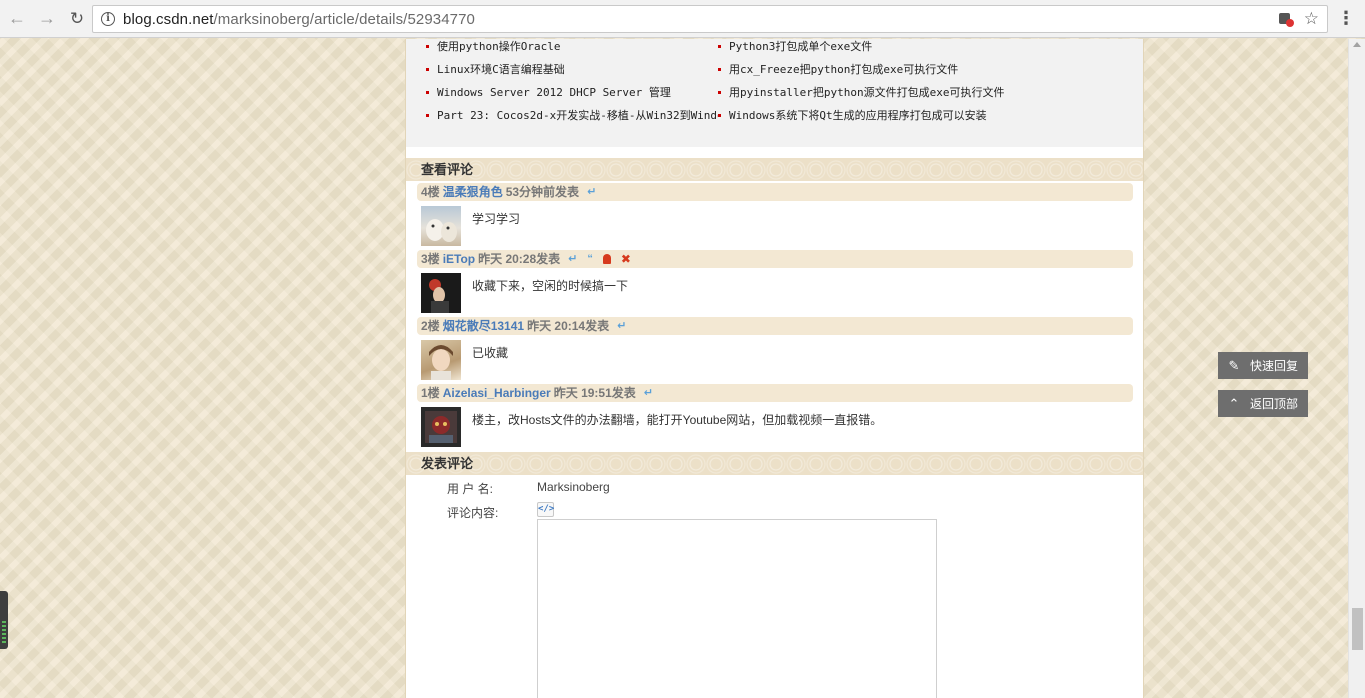 Image resolution: width=1365 pixels, height=698 pixels. I want to click on related-link: Windows系统下将Qt生成的应用程序打包成可以安装, so click(923, 120).